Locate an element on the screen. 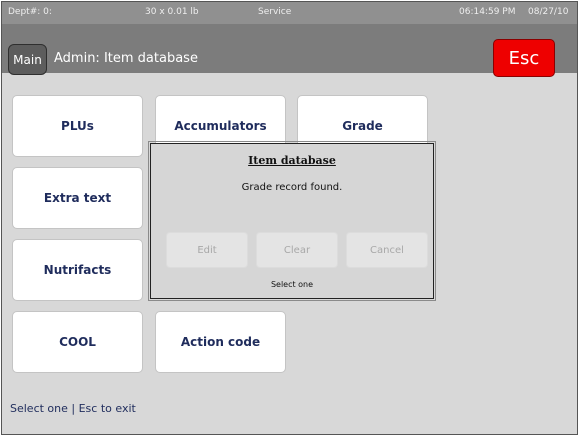 The height and width of the screenshot is (438, 580). dialog-title: Item database is located at coordinates (292, 160).